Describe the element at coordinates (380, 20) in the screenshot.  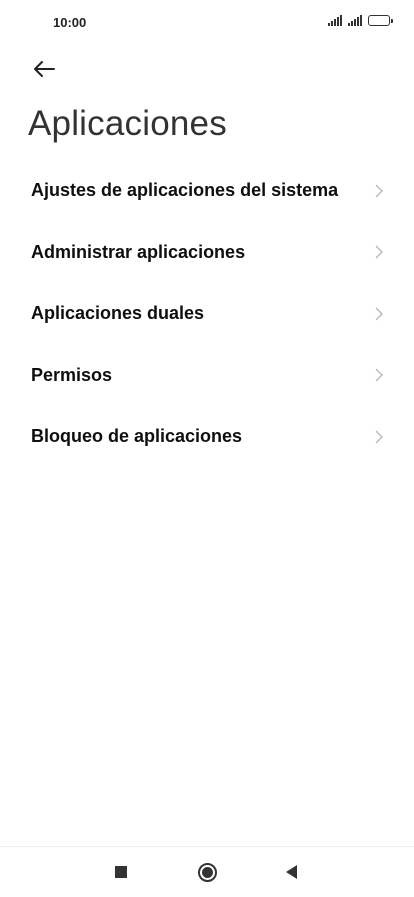
I see `battery-icon` at that location.